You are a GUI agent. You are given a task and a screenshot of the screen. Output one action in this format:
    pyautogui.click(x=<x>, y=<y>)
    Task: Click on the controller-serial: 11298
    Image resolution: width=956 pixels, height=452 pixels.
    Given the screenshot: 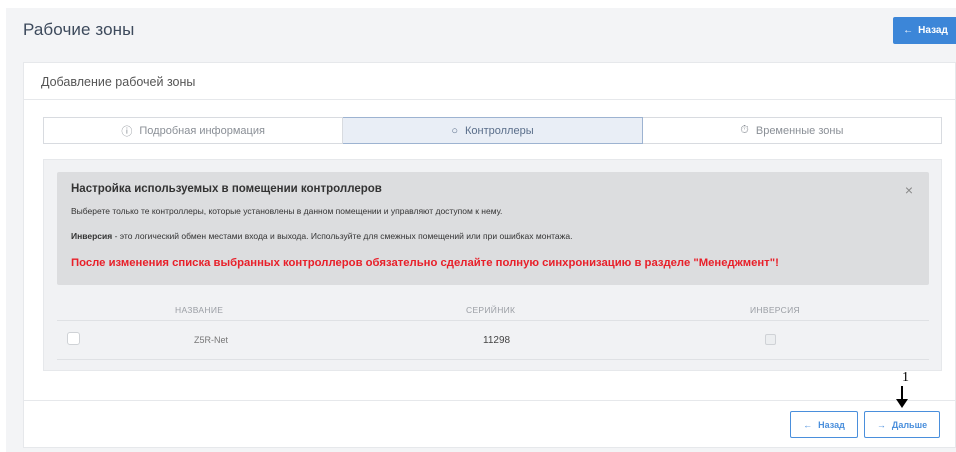 What is the action you would take?
    pyautogui.click(x=497, y=340)
    